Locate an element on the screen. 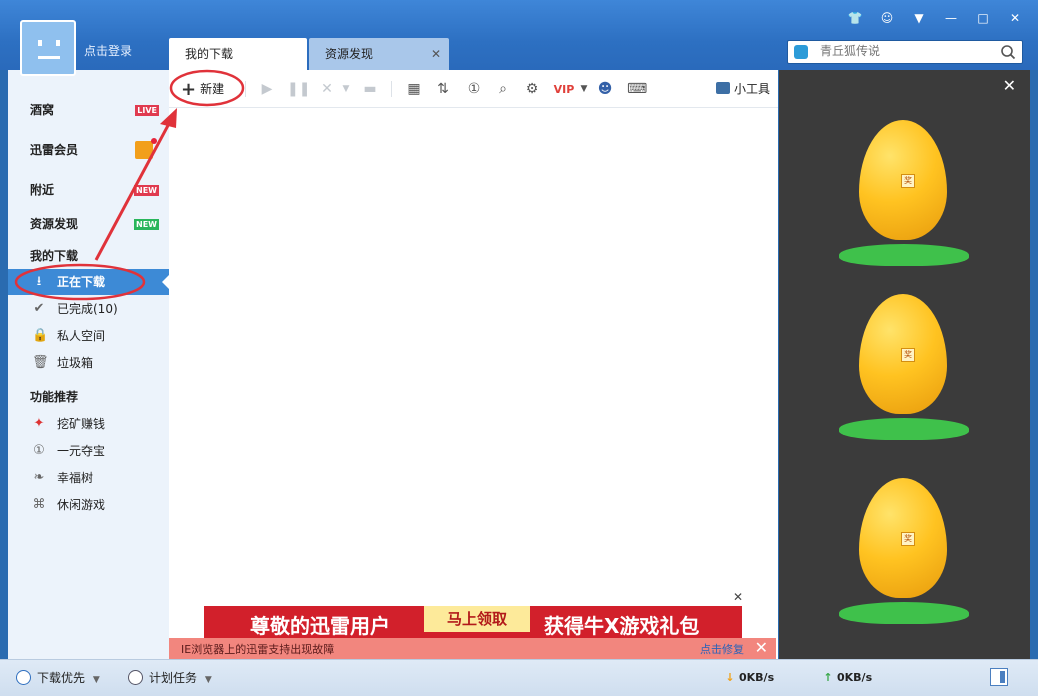  alert-fix-link: 点击修复 is located at coordinates (722, 649).